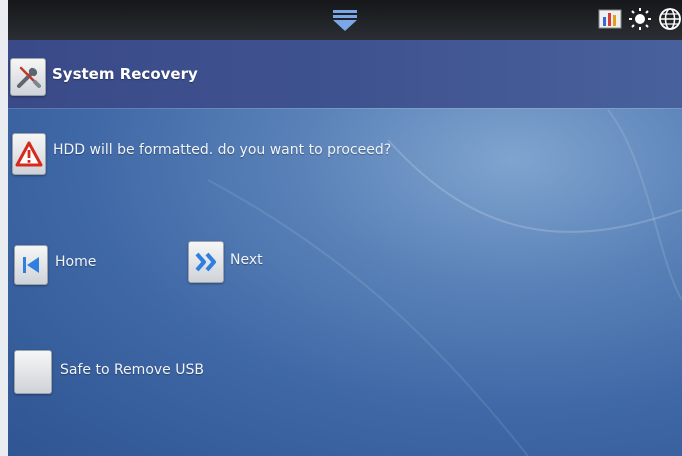 This screenshot has height=456, width=682. Describe the element at coordinates (670, 19) in the screenshot. I see `globe-icon` at that location.